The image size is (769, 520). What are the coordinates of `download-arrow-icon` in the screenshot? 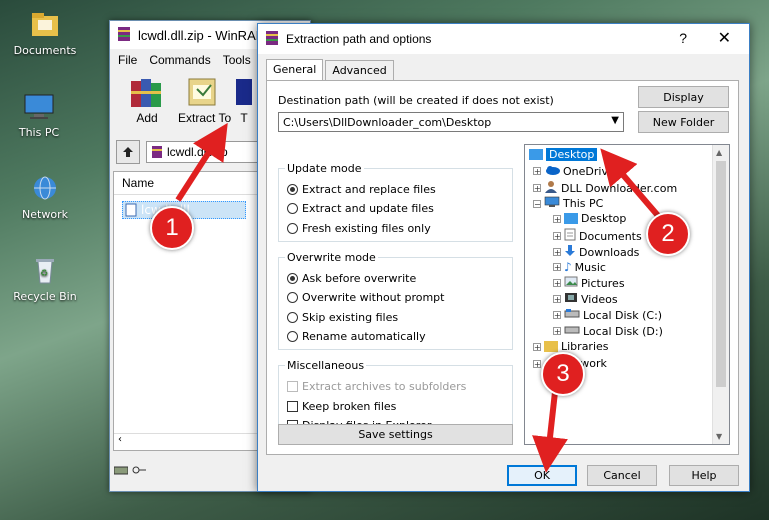 It's located at (570, 252).